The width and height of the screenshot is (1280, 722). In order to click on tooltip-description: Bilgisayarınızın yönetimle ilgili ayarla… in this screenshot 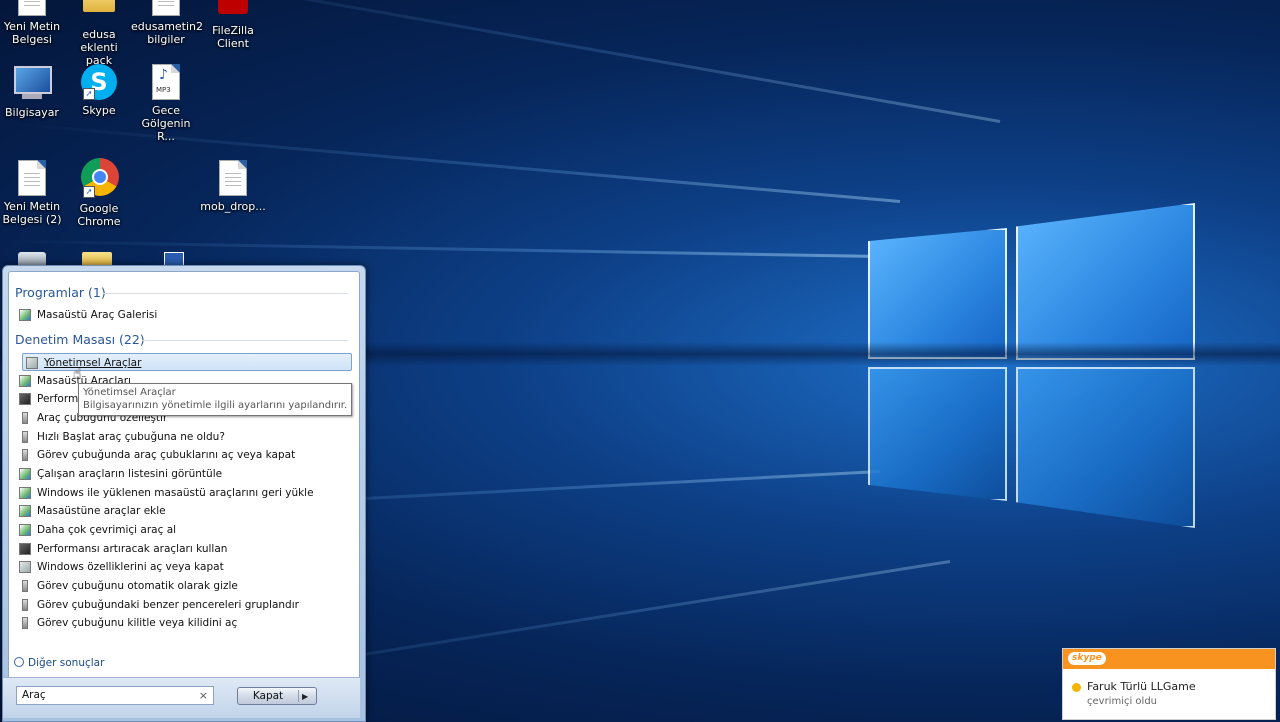, I will do `click(215, 405)`.